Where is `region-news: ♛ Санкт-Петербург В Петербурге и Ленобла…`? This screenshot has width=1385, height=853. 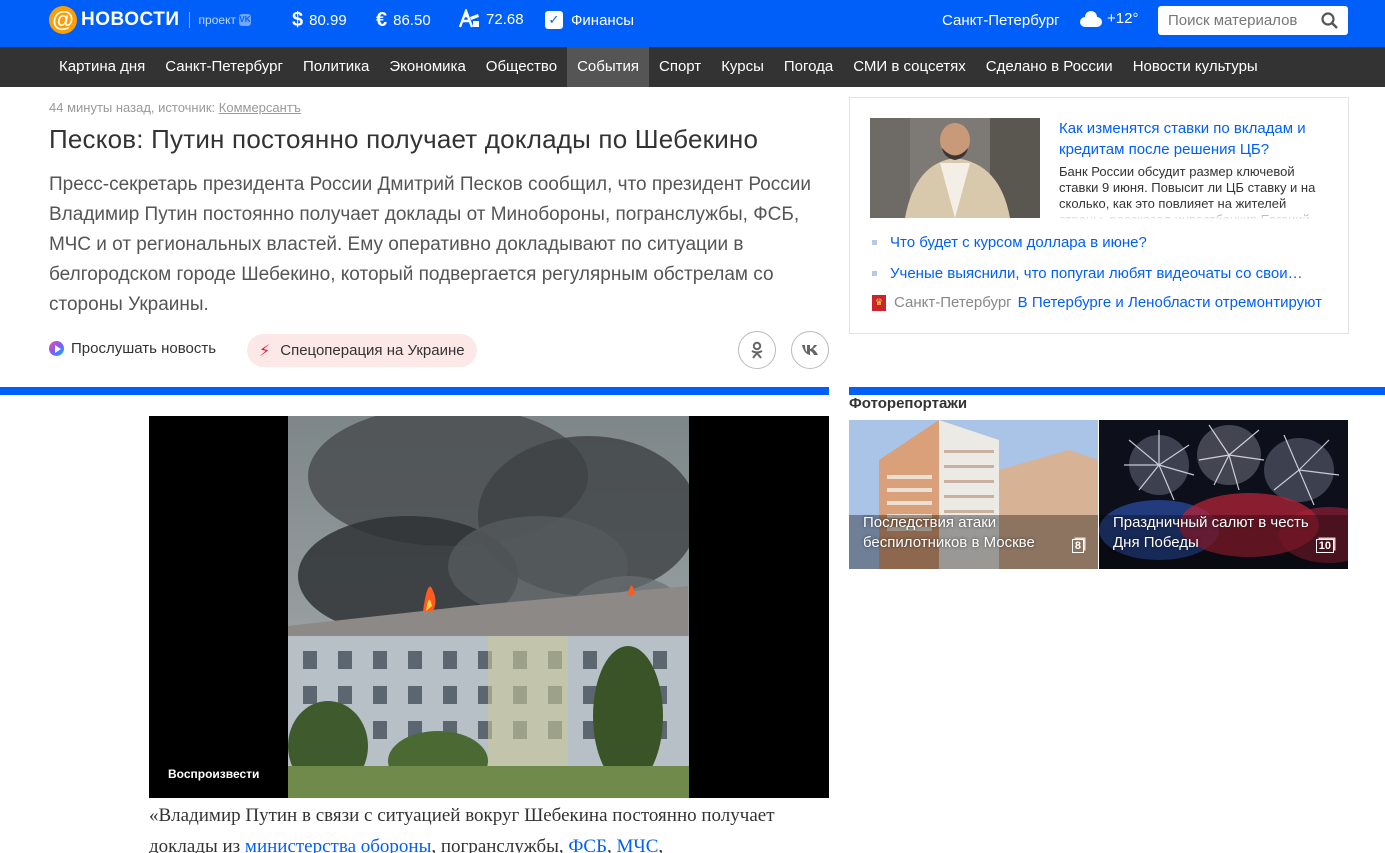
region-news: ♛ Санкт-Петербург В Петербурге и Ленобла… is located at coordinates (1107, 302).